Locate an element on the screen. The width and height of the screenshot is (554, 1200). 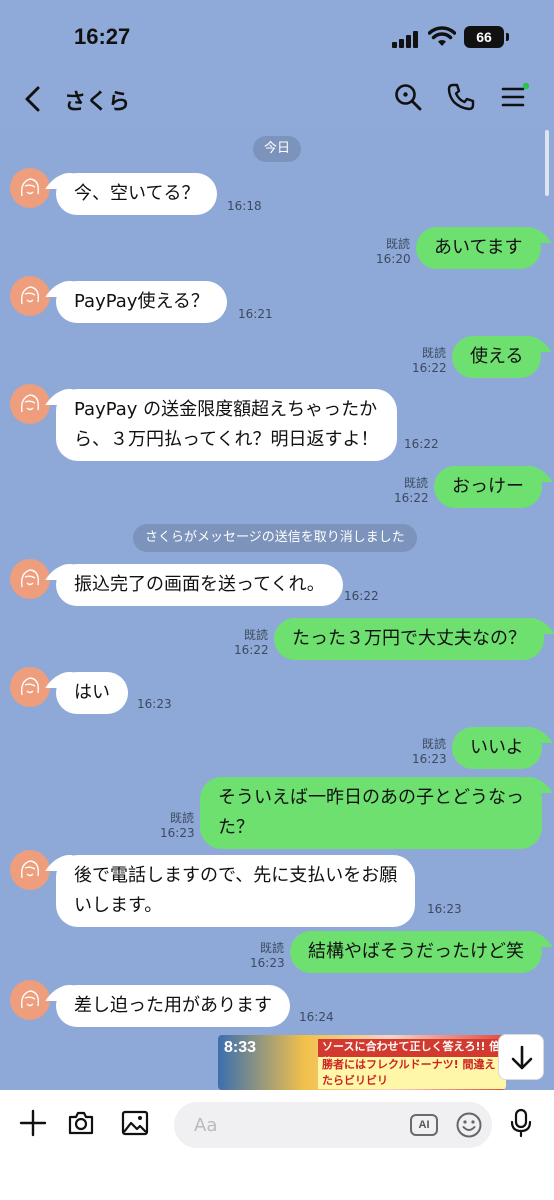
message-text: いいよ is located at coordinates (497, 747).